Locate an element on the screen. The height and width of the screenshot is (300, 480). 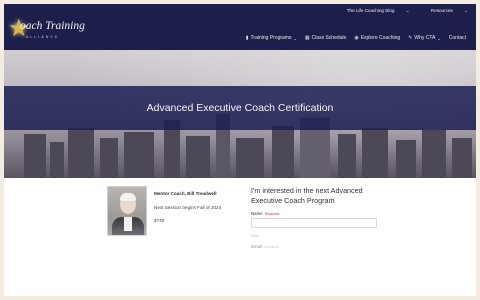
calendar-icon: ▦ is located at coordinates (307, 38).